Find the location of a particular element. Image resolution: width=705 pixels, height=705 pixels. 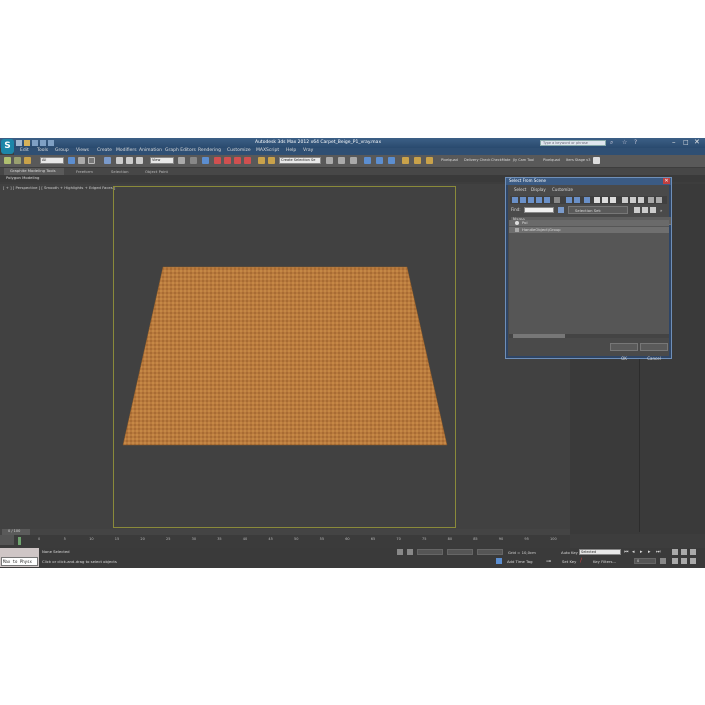

selection-set-dropdown: Selection Set: is located at coordinates (598, 210).